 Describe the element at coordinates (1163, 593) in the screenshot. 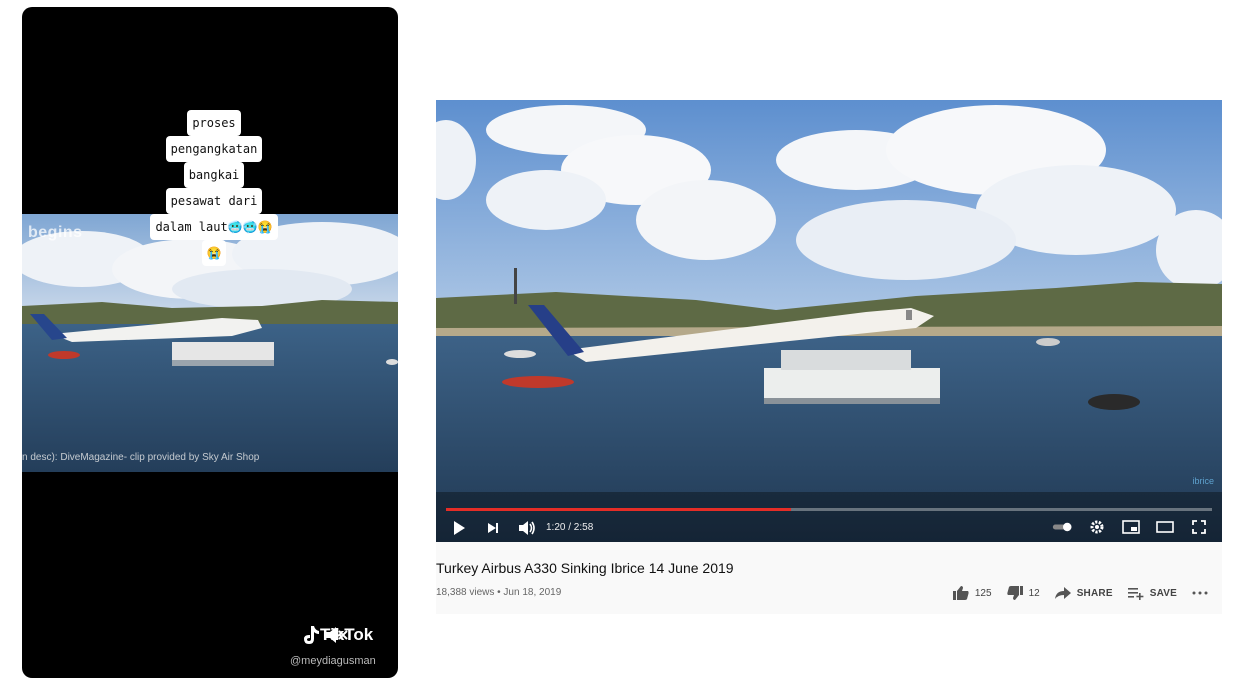

I see `save-label: SAVE` at that location.